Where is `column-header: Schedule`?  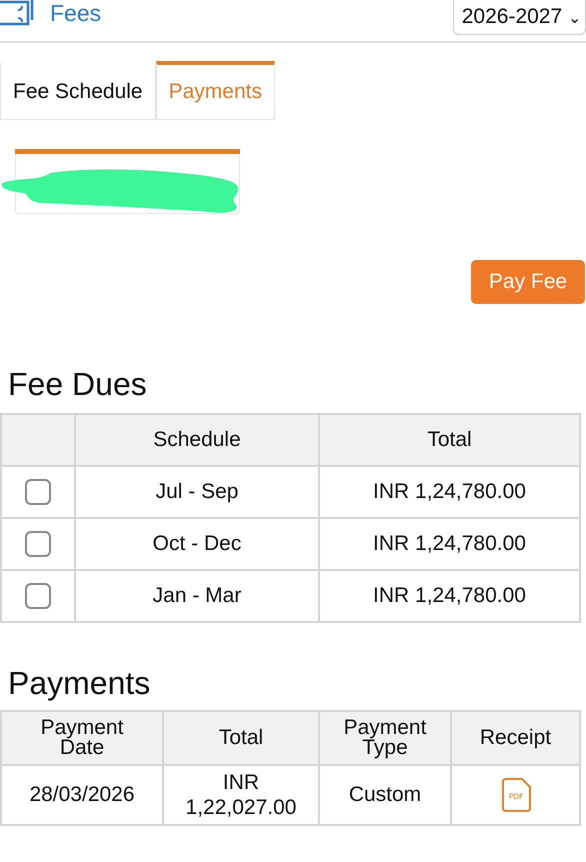 column-header: Schedule is located at coordinates (197, 440).